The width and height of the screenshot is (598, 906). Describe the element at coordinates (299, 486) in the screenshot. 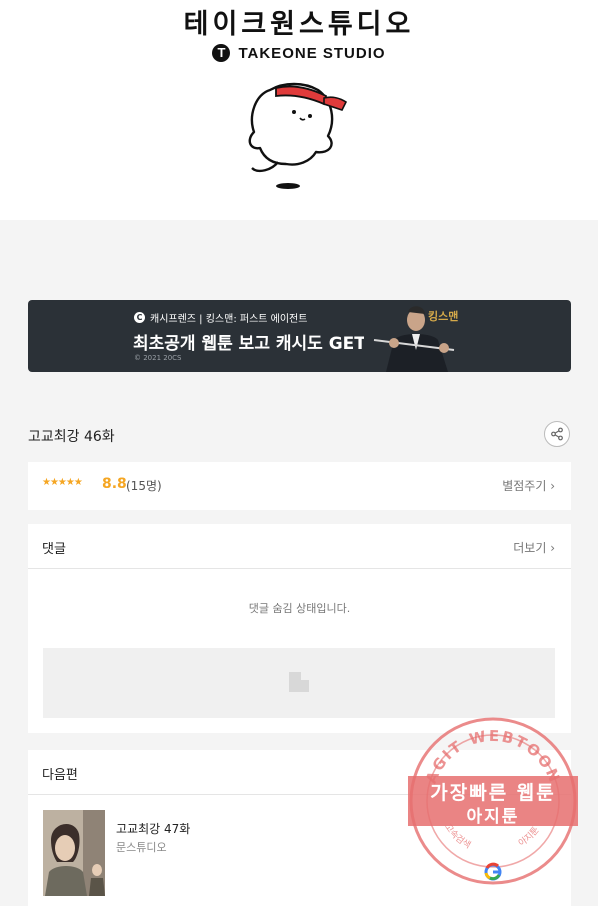

I see `rating-card: ★★★★★ 8.8 (15명) 별점주기 ›` at that location.